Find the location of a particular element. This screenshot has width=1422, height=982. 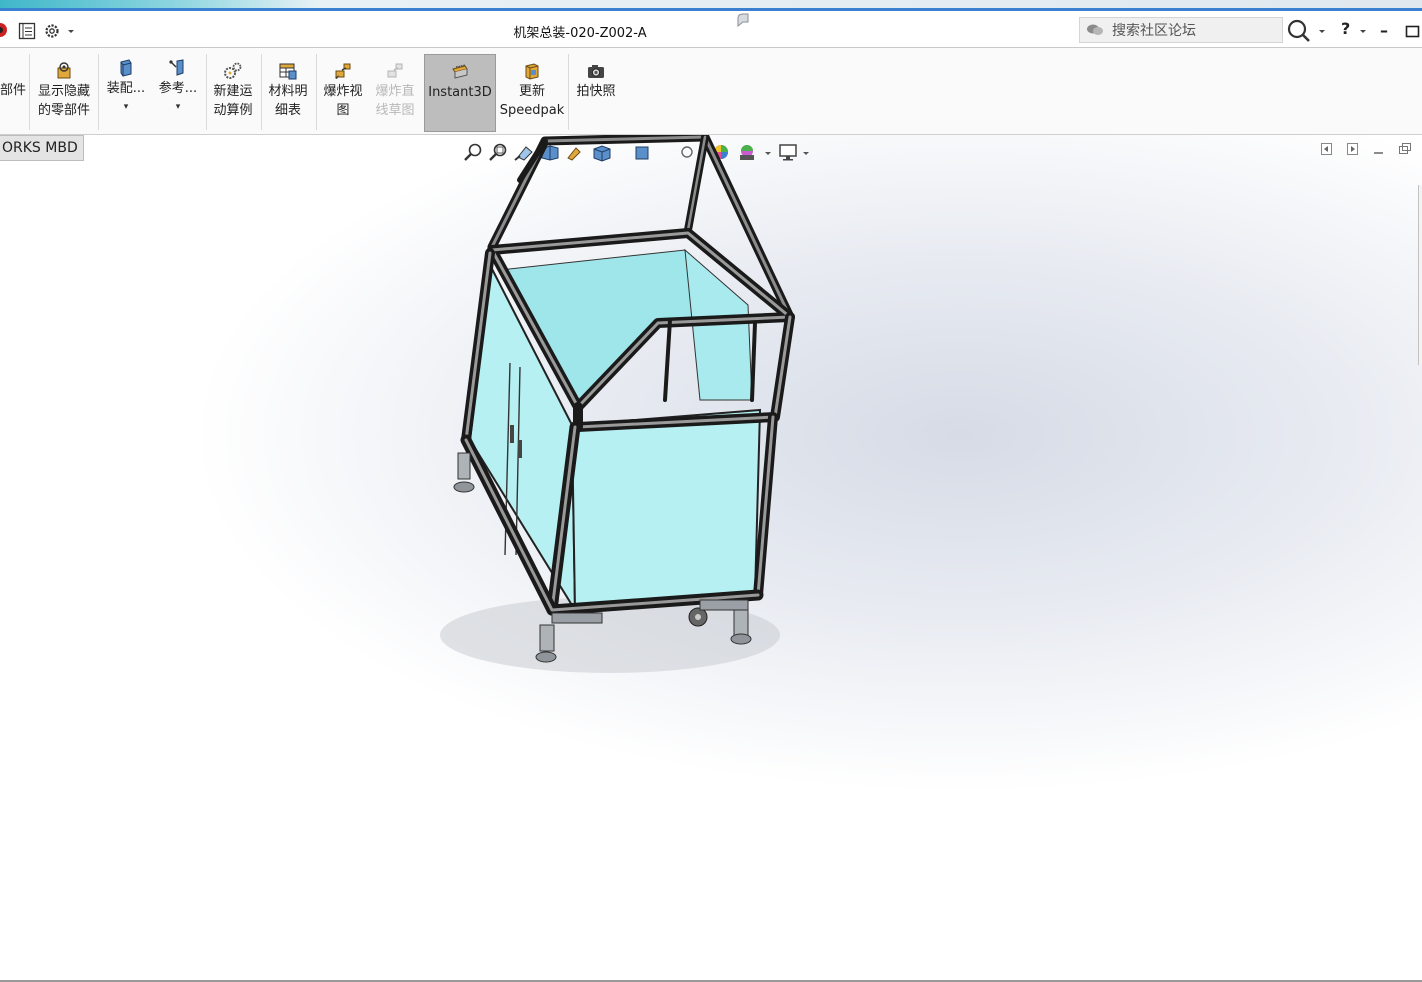

reference-dropdown-icon: ▾ is located at coordinates (178, 107).